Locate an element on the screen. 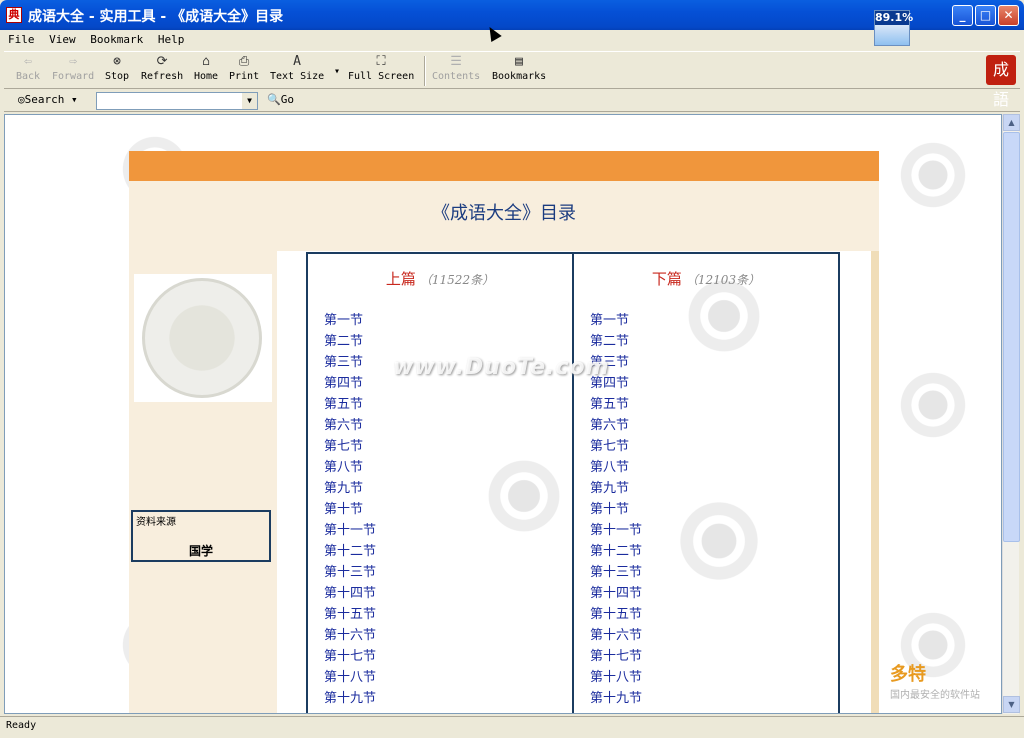 The height and width of the screenshot is (738, 1024). home-button: ⌂ Home is located at coordinates (206, 68).